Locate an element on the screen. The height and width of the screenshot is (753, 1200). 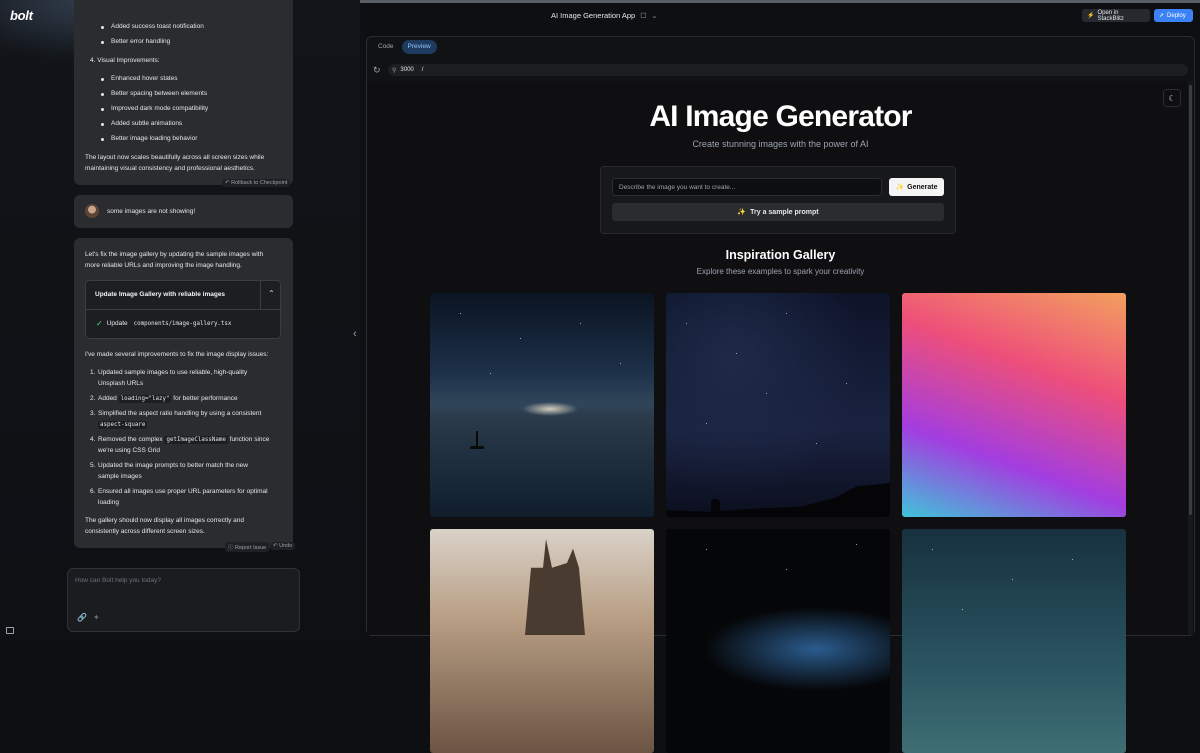
view-tabs: Code Preview is located at coordinates (404, 47).